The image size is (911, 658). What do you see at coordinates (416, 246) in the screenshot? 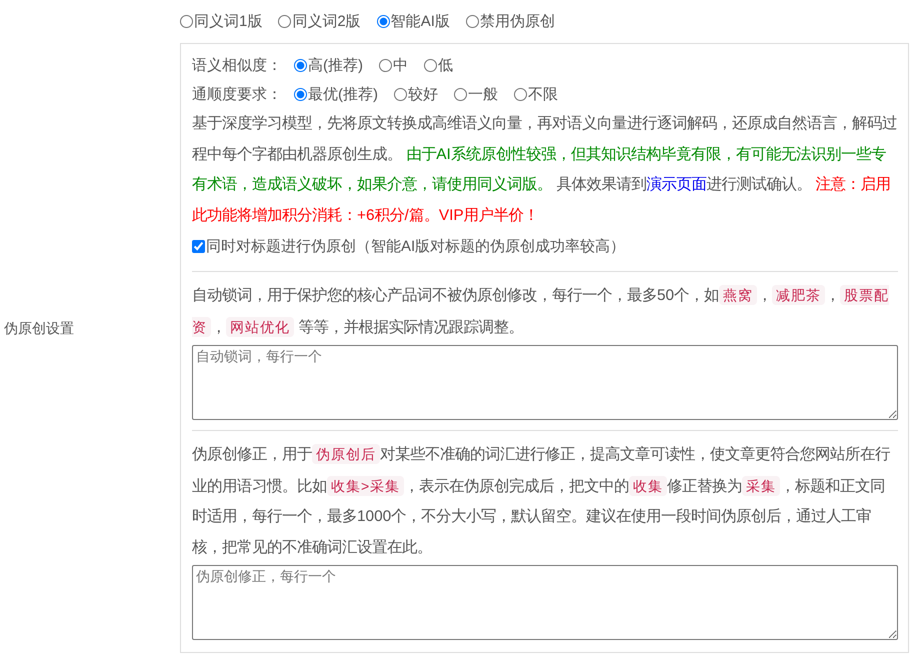
I see `checkbox-label: 同时对标题进行伪原创（智能AI版对标题的伪原创成功率较高）` at bounding box center [416, 246].